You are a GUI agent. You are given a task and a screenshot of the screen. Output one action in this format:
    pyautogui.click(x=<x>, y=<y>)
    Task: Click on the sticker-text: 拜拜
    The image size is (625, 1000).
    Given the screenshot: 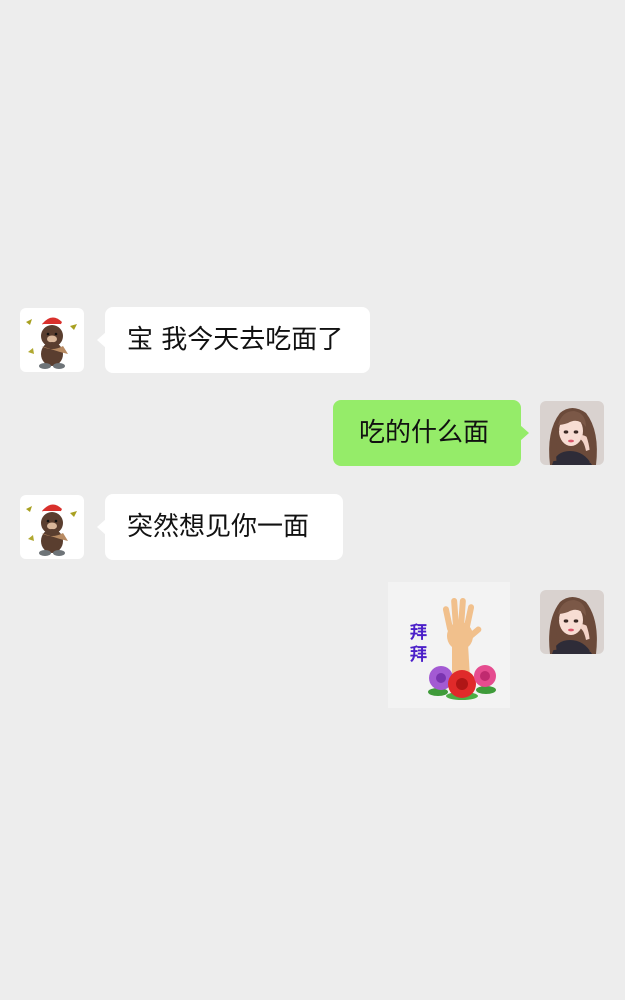 What is the action you would take?
    pyautogui.click(x=418, y=644)
    